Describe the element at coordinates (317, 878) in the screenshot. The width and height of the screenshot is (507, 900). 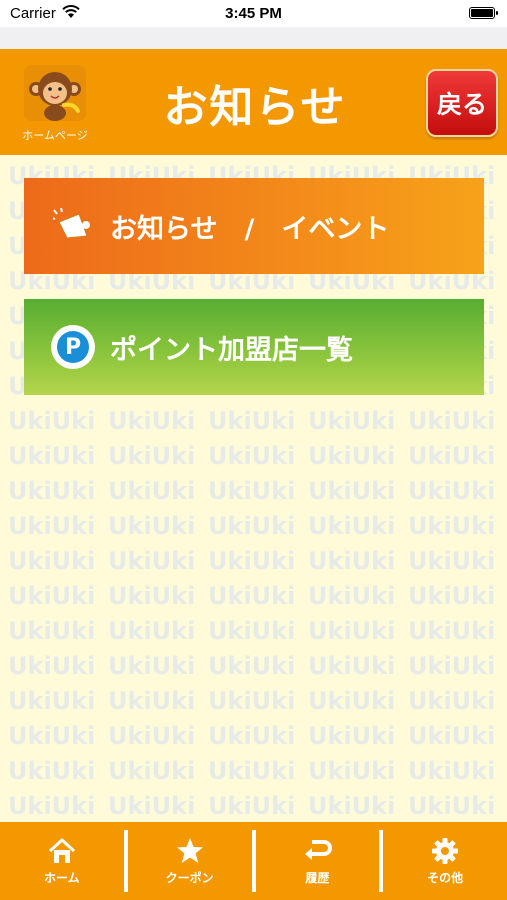
I see `tab-history-label: 履歴` at that location.